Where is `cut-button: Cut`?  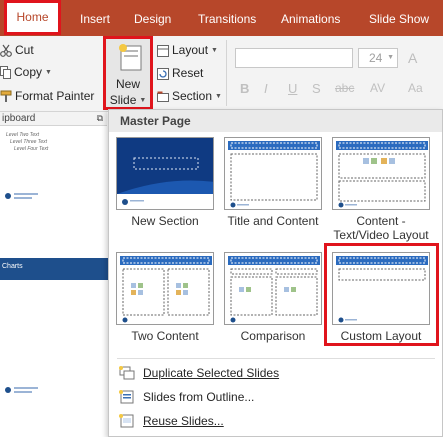
cut-button: Cut is located at coordinates (17, 50).